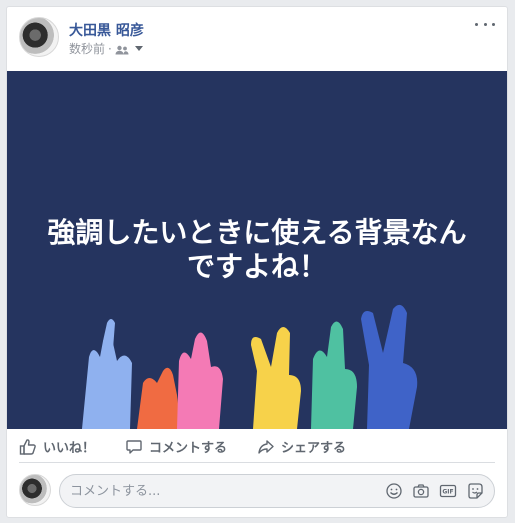 The image size is (515, 523). Describe the element at coordinates (106, 48) in the screenshot. I see `post-meta: 数秒前 ·` at that location.